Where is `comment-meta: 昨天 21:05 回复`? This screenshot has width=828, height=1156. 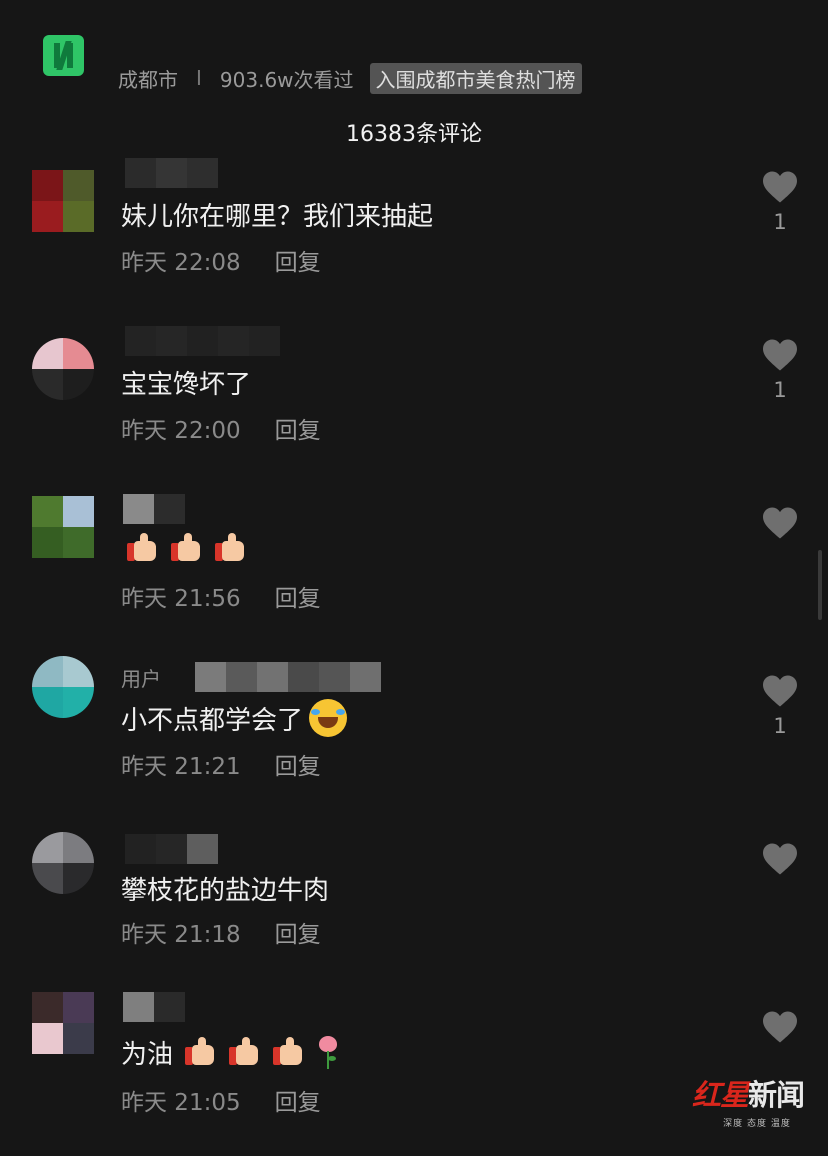
comment-meta: 昨天 21:05 回复 is located at coordinates (221, 1100).